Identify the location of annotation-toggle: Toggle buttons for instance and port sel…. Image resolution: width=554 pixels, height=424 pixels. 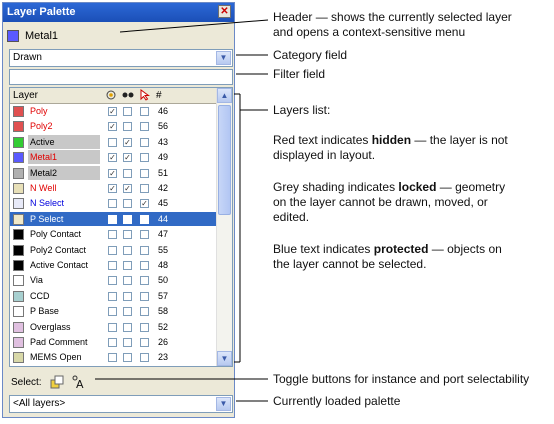
(401, 379).